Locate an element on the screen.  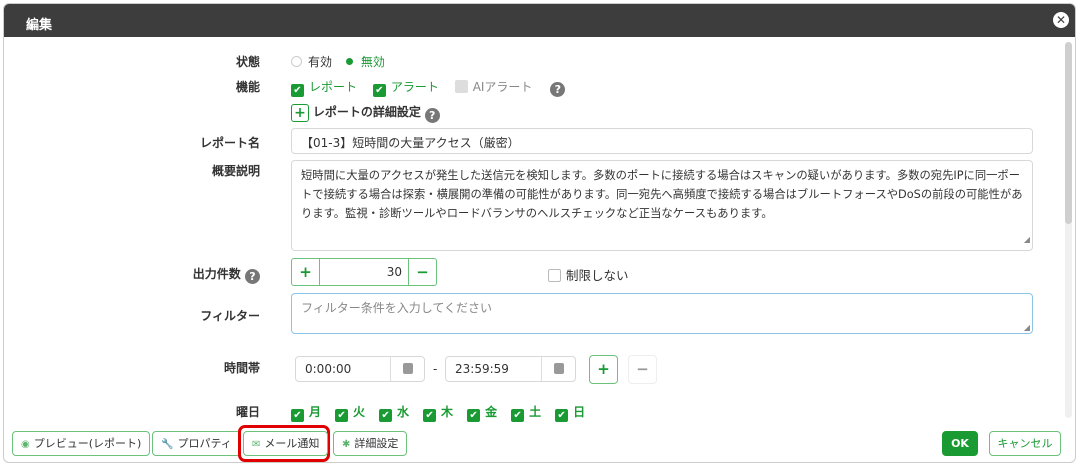
radio-disabled: 無効 is located at coordinates (365, 62).